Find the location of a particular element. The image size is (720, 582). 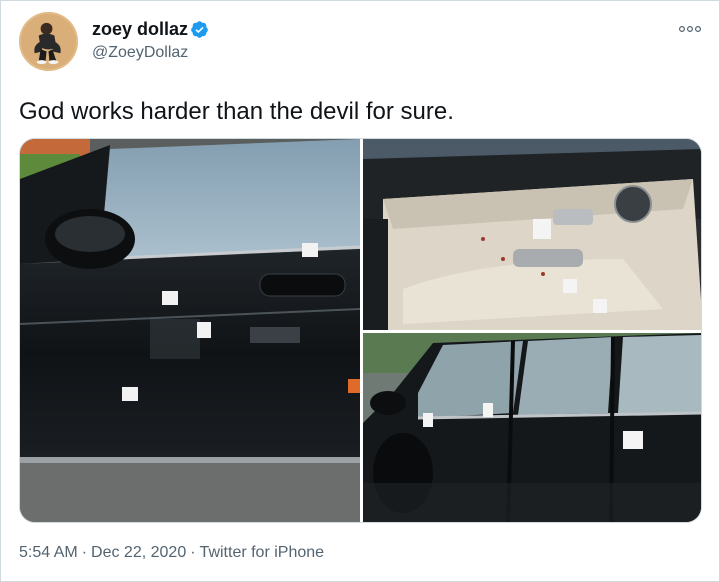

tweet-metadata: 5:54 AM · Dec 22, 2020 · Twitter for iPhone is located at coordinates (171, 553).